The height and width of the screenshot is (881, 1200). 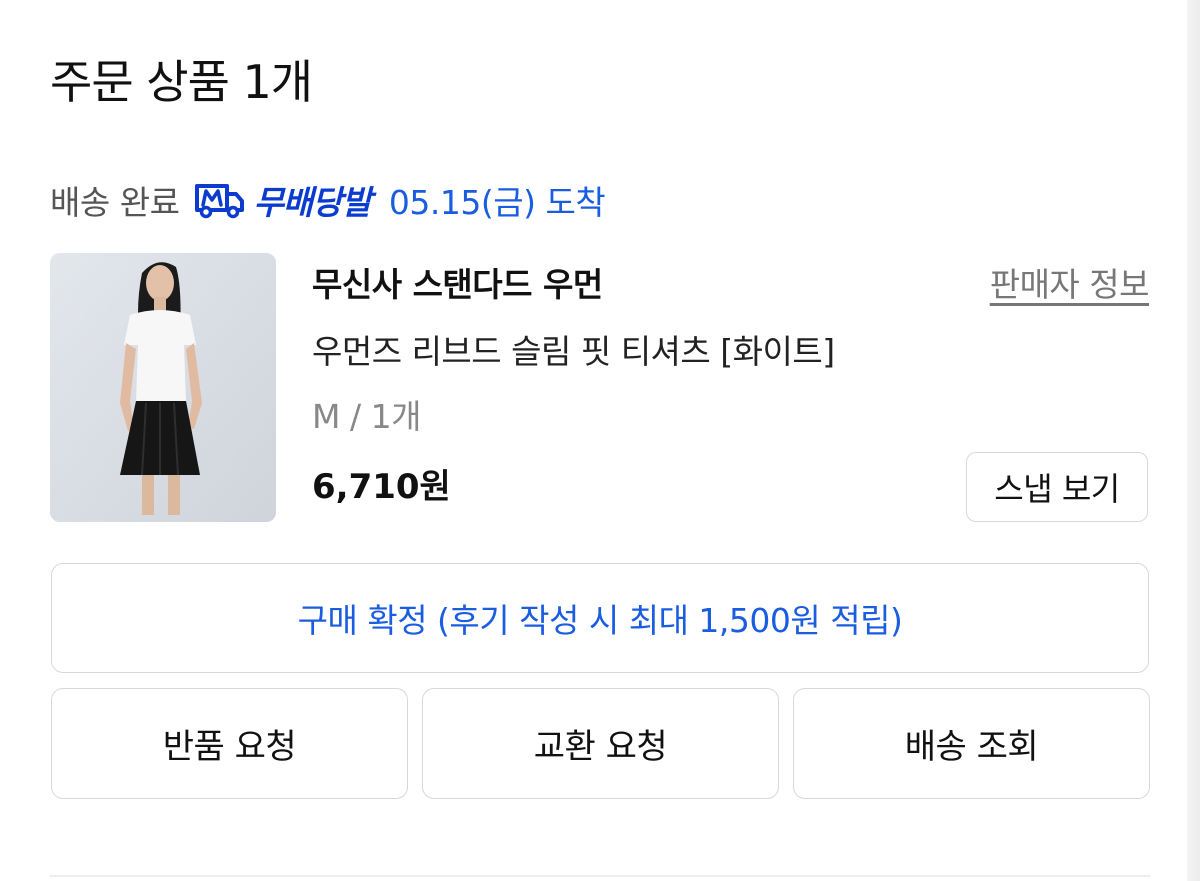 What do you see at coordinates (181, 82) in the screenshot?
I see `order-items-title: 주문 상품 1개` at bounding box center [181, 82].